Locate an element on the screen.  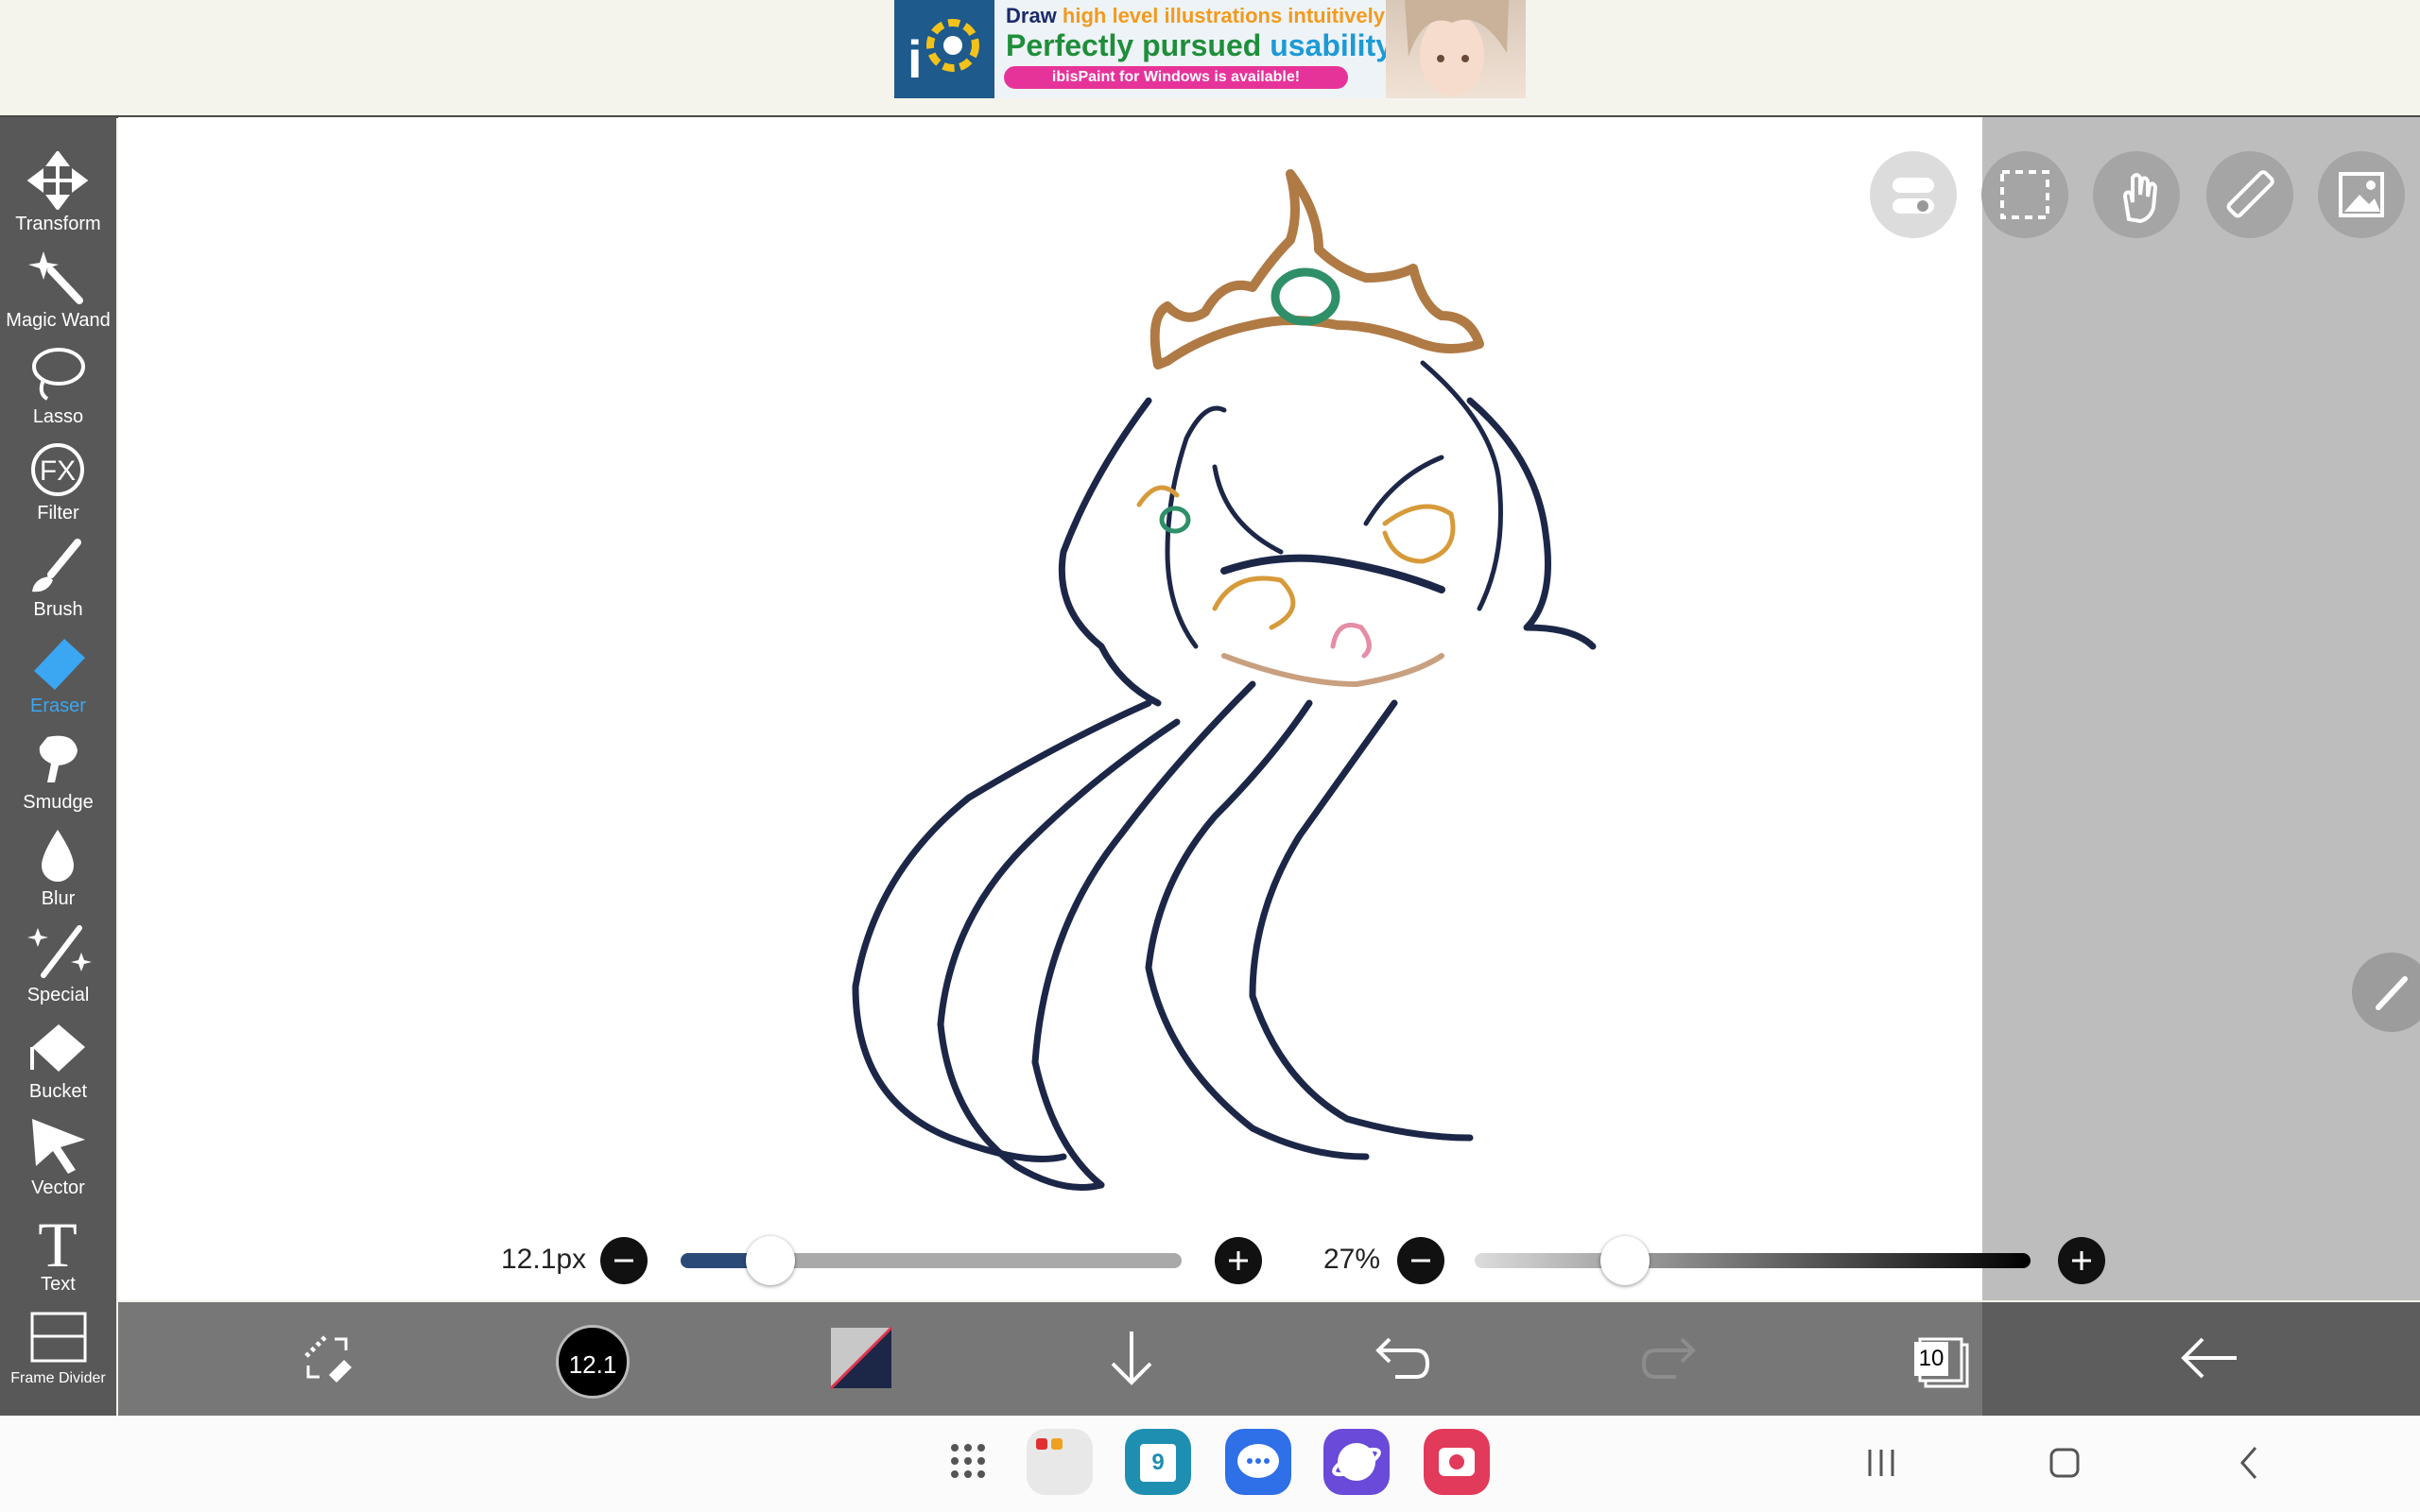
tool-magic-wand: Magic Wand is located at coordinates (58, 290).